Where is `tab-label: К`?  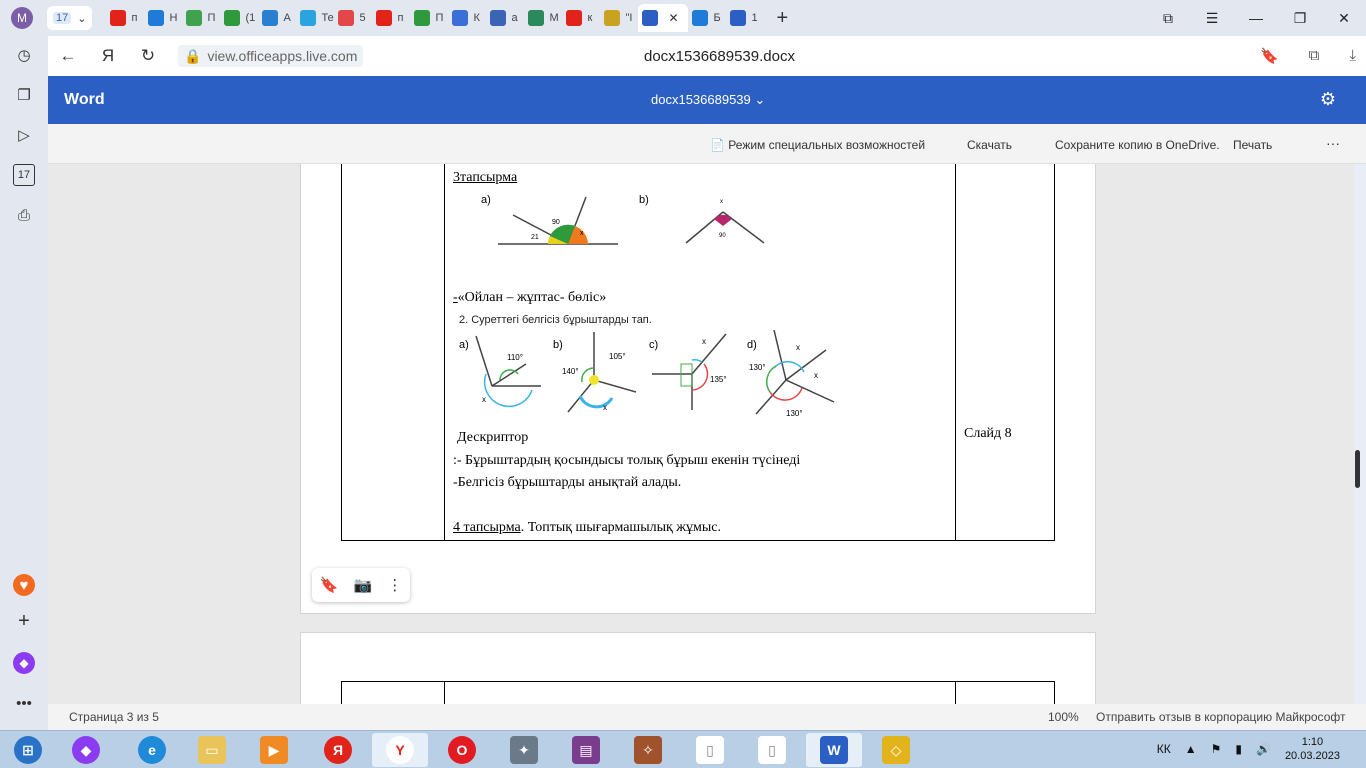
tab-label: К is located at coordinates (476, 18).